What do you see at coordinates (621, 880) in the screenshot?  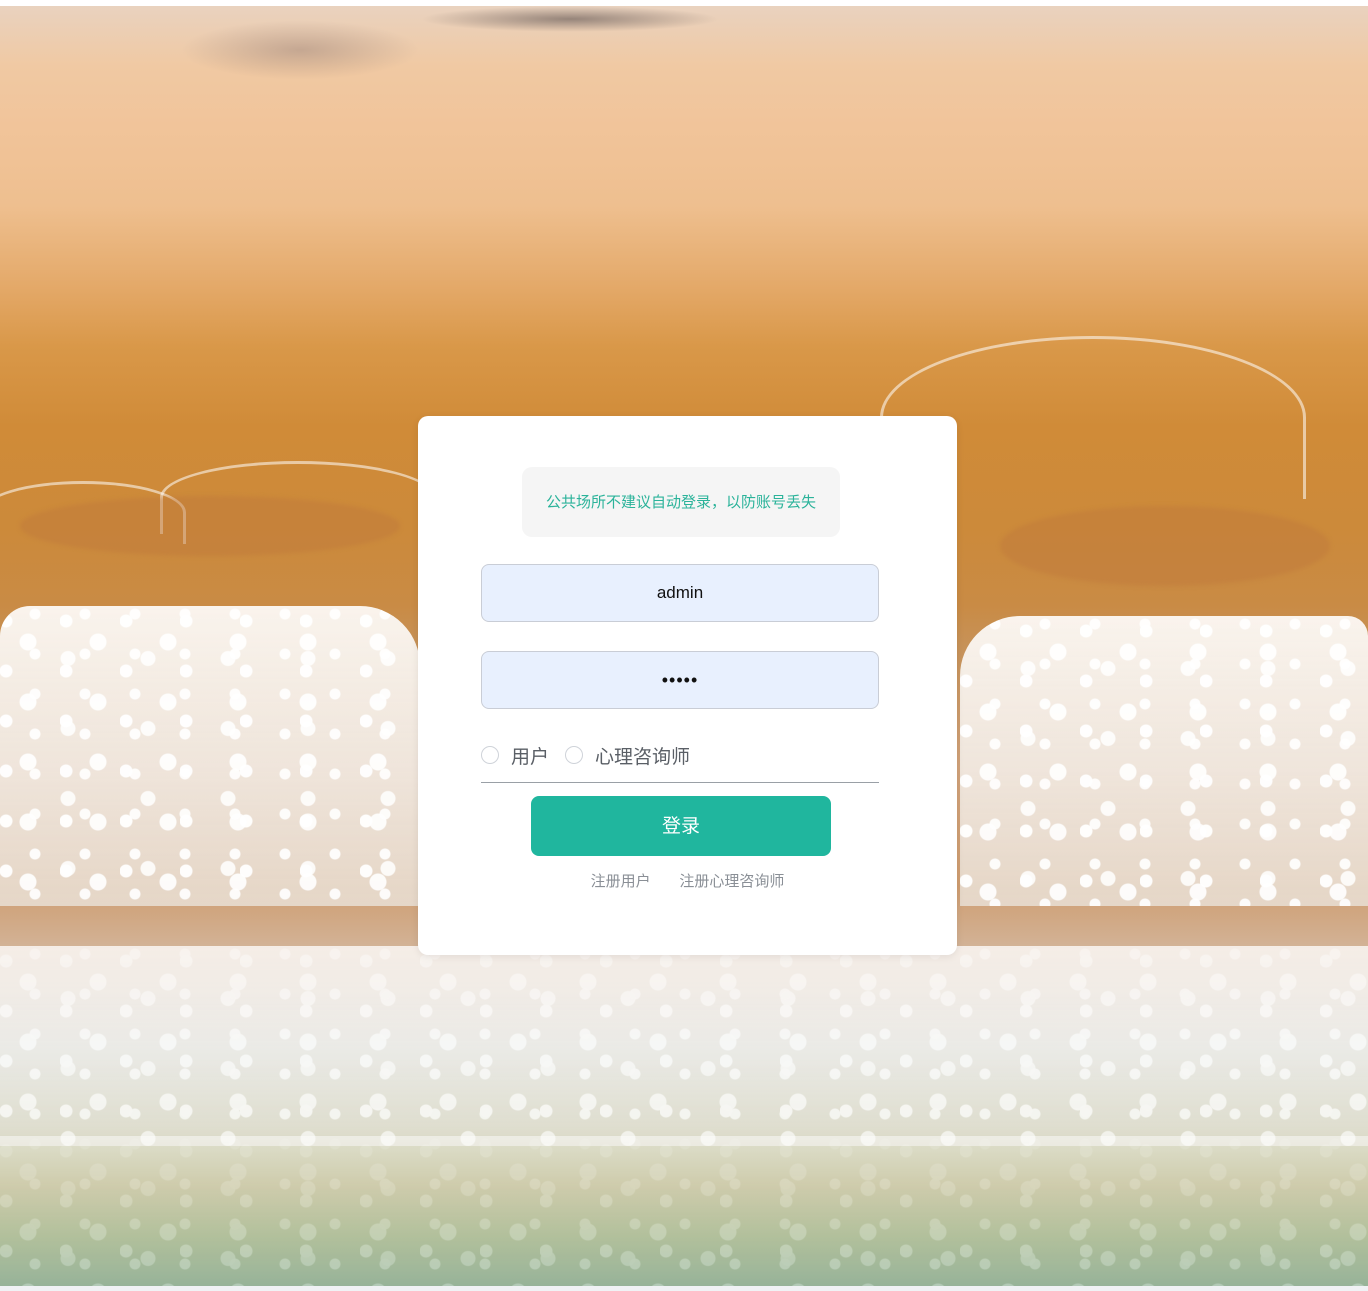 I see `register-user-link: 注册用户` at bounding box center [621, 880].